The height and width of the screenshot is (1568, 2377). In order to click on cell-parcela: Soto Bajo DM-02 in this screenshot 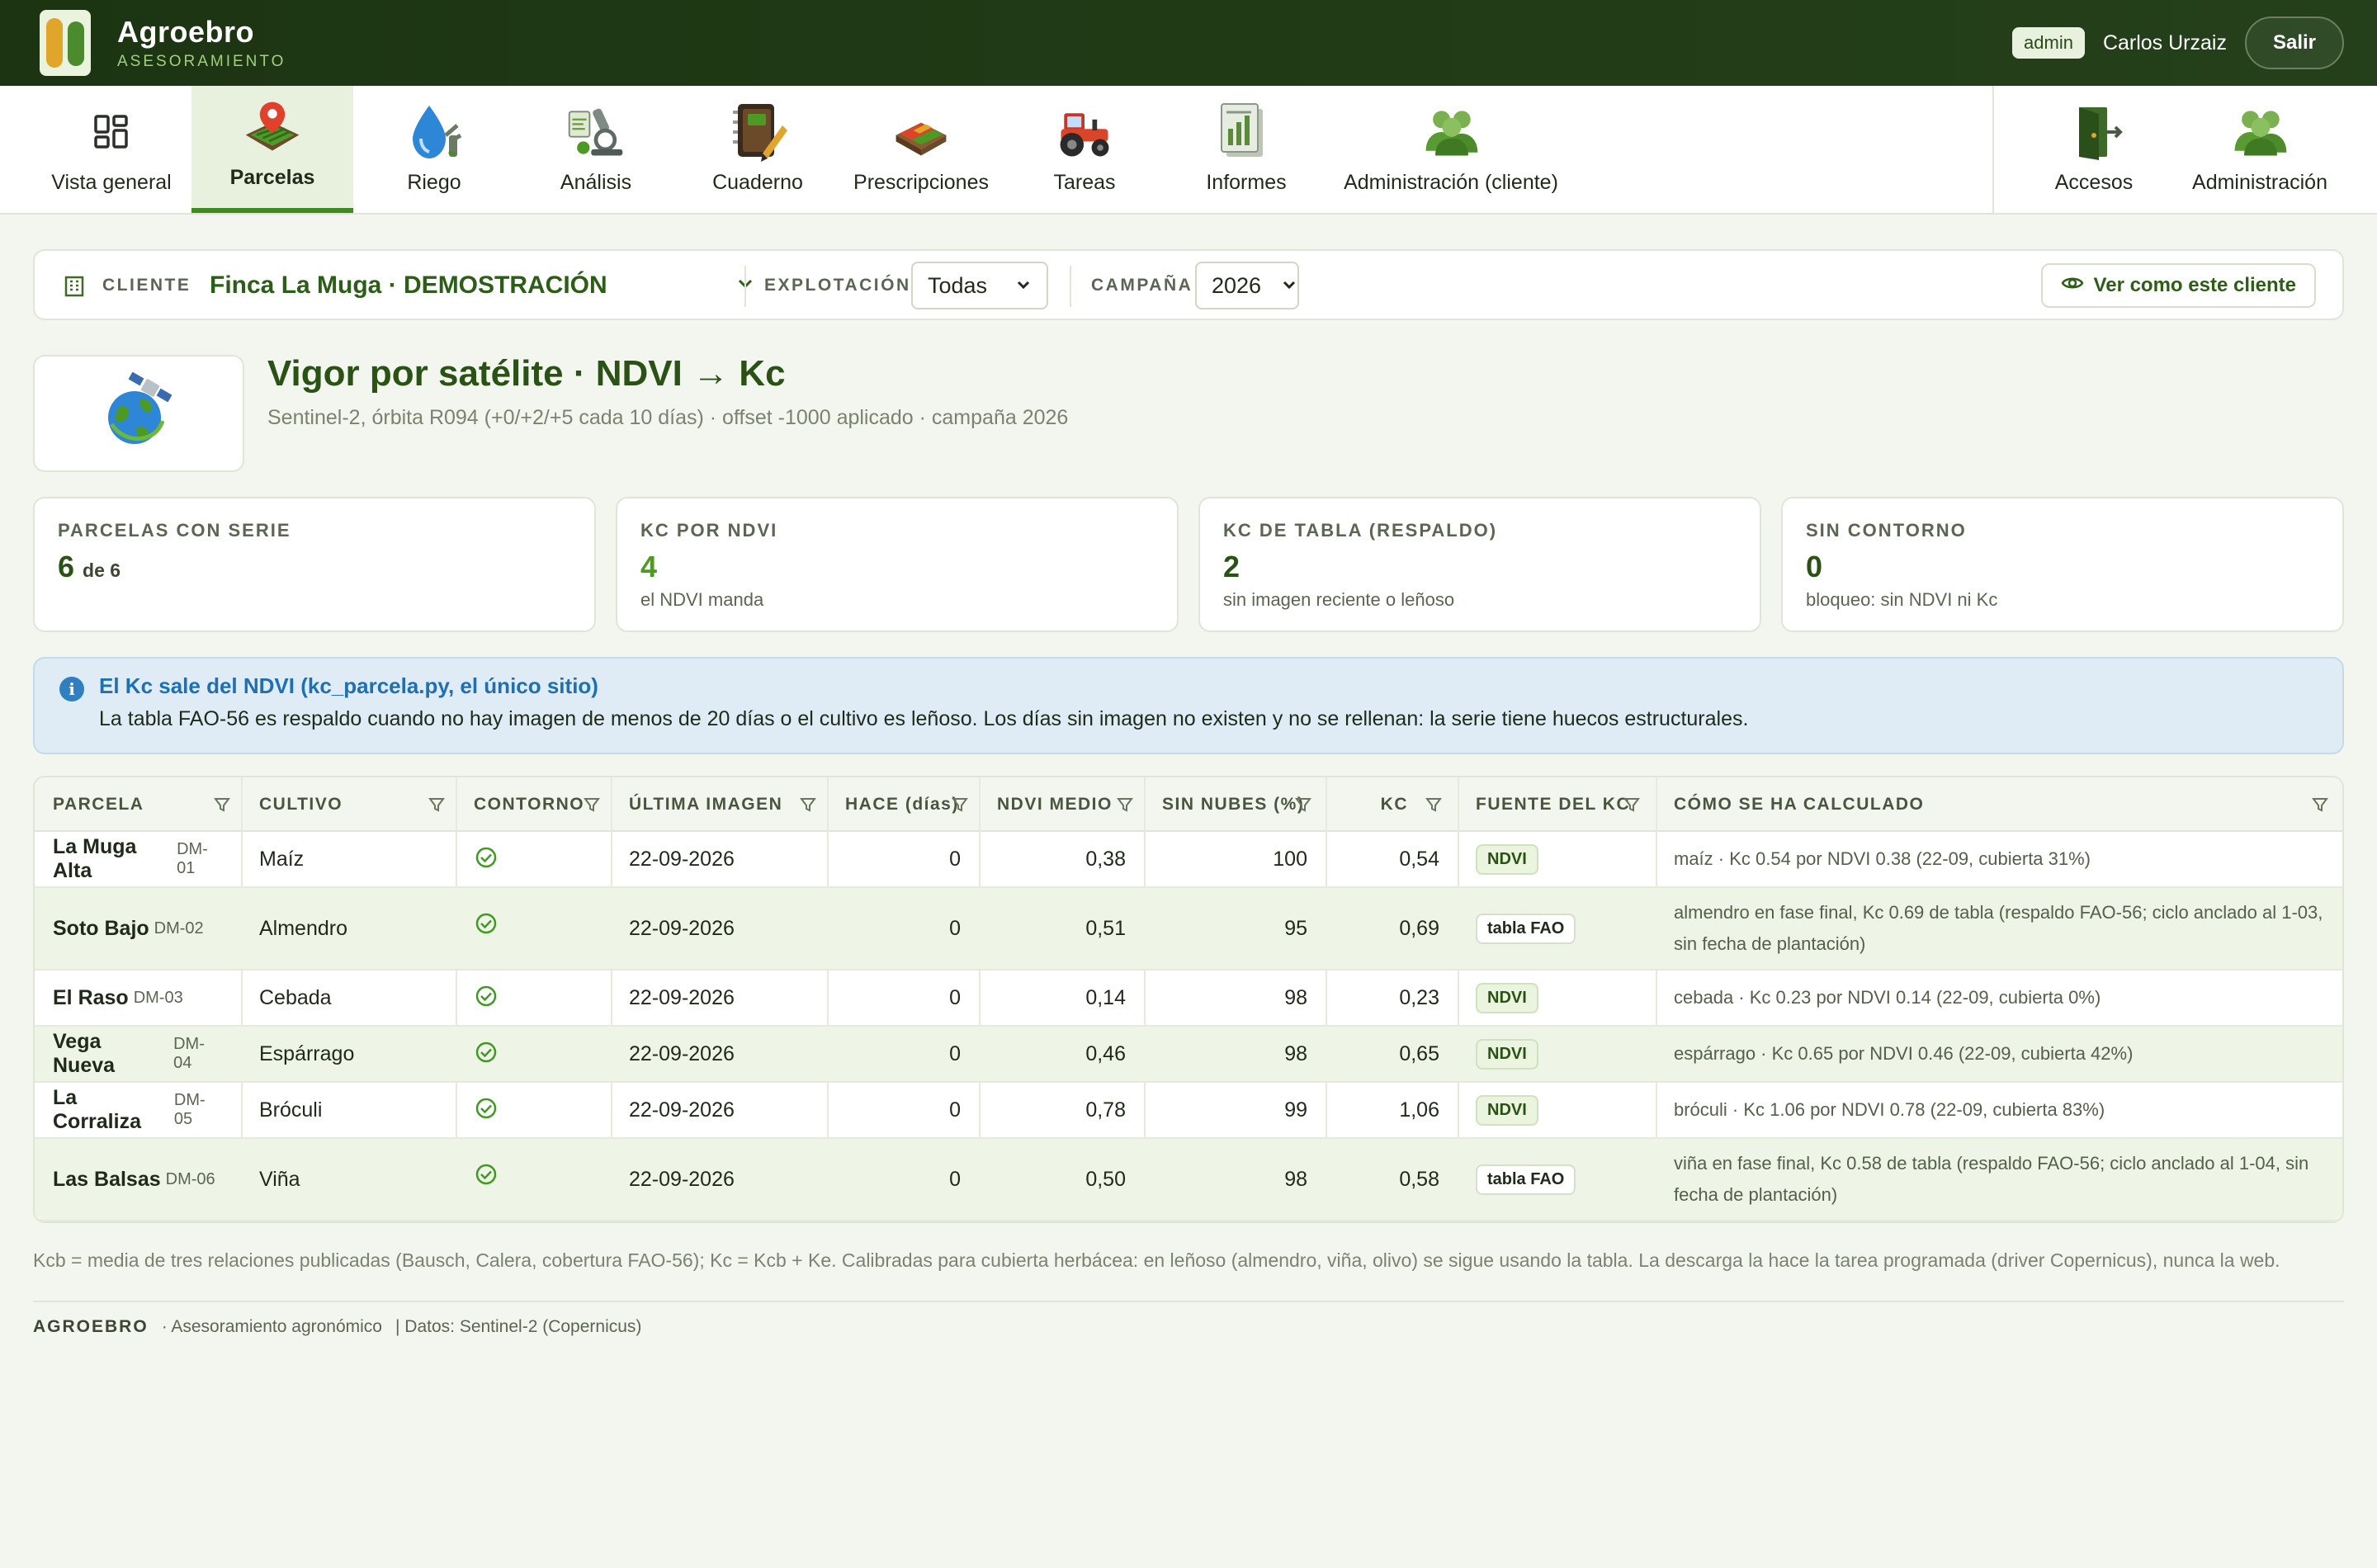, I will do `click(138, 929)`.